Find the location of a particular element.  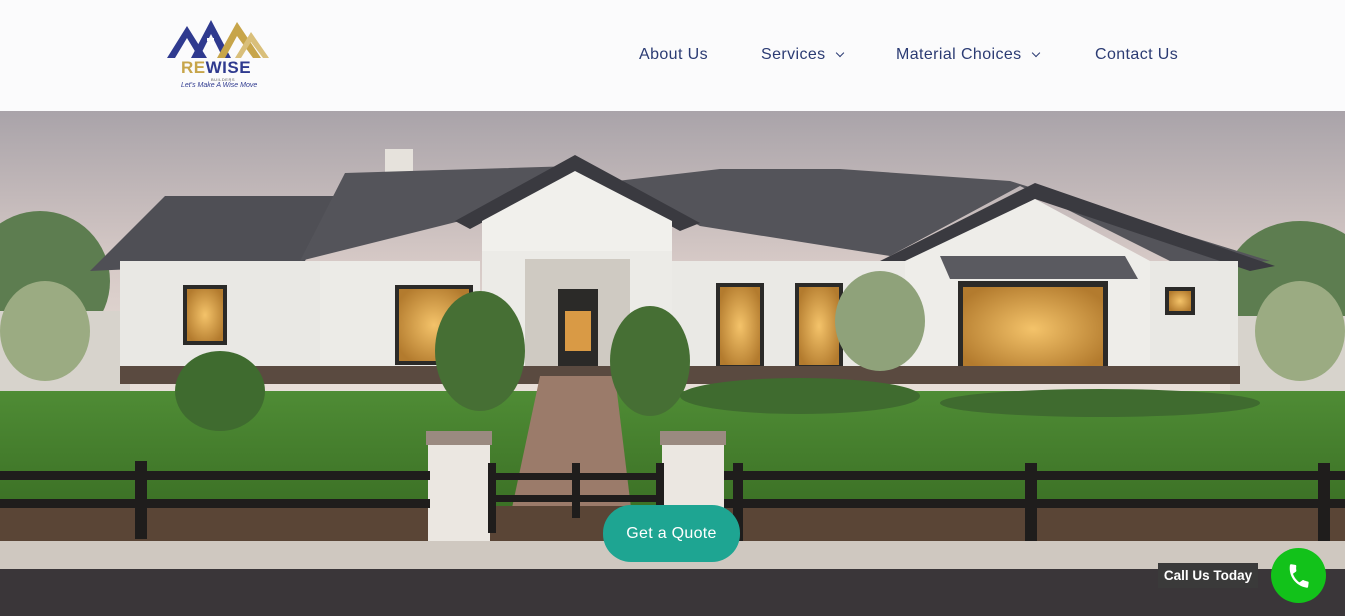

nav-label: About Us is located at coordinates (674, 54).